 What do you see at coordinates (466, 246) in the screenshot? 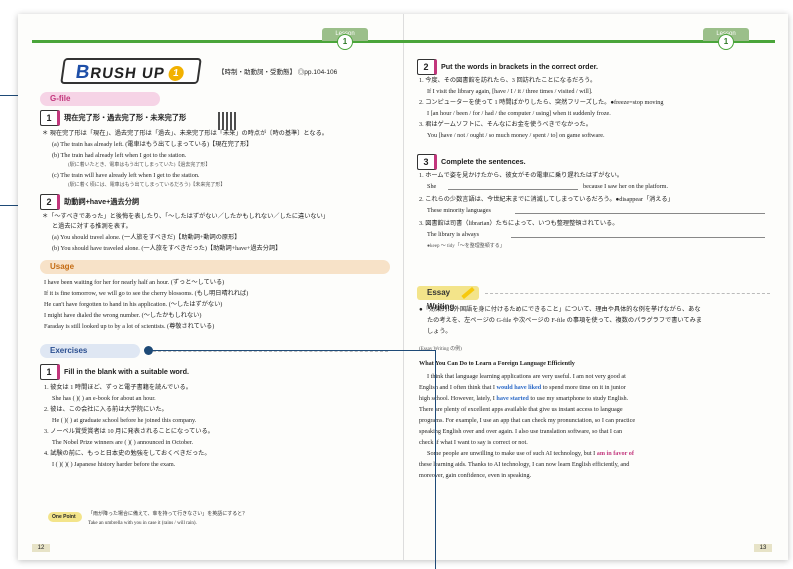
I see `vocab-hint: ●keep ～ tidy「～を整理整頓する」` at bounding box center [466, 246].